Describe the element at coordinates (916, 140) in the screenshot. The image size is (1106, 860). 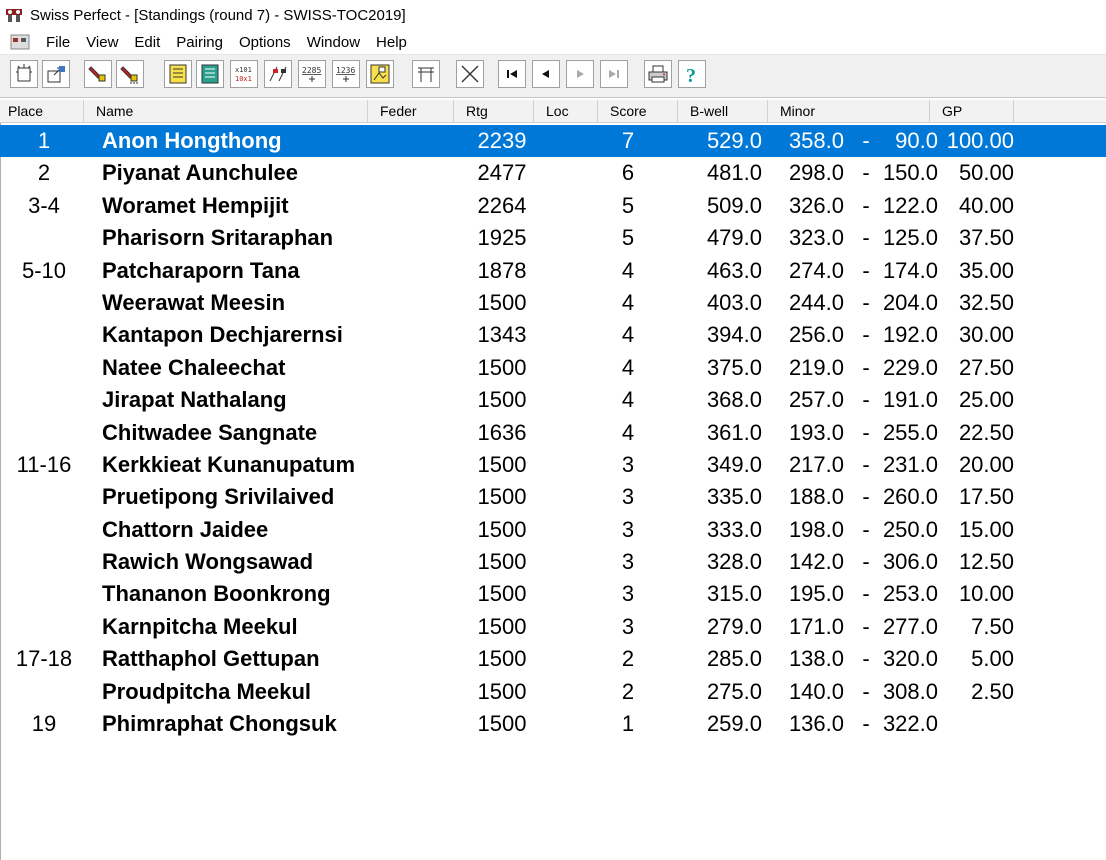
I see `cell-minor-b: 90.0` at that location.